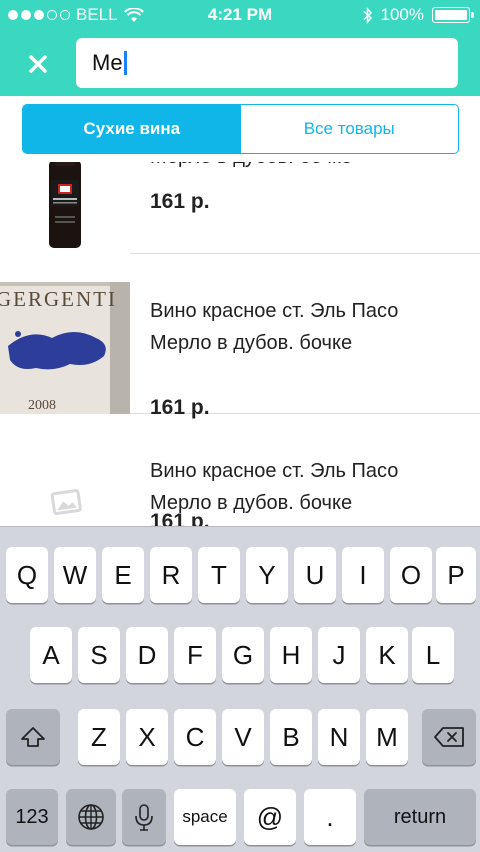 Image resolution: width=480 pixels, height=852 pixels. Describe the element at coordinates (65, 348) in the screenshot. I see `wine-label-image: GERGENTI 2008` at that location.